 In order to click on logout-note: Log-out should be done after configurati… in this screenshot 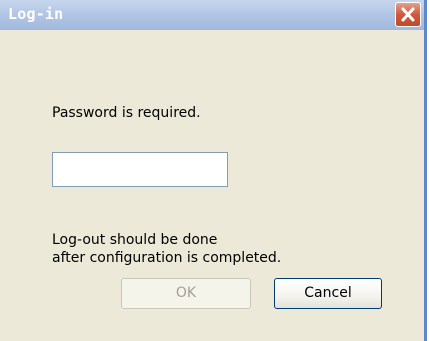, I will do `click(166, 249)`.